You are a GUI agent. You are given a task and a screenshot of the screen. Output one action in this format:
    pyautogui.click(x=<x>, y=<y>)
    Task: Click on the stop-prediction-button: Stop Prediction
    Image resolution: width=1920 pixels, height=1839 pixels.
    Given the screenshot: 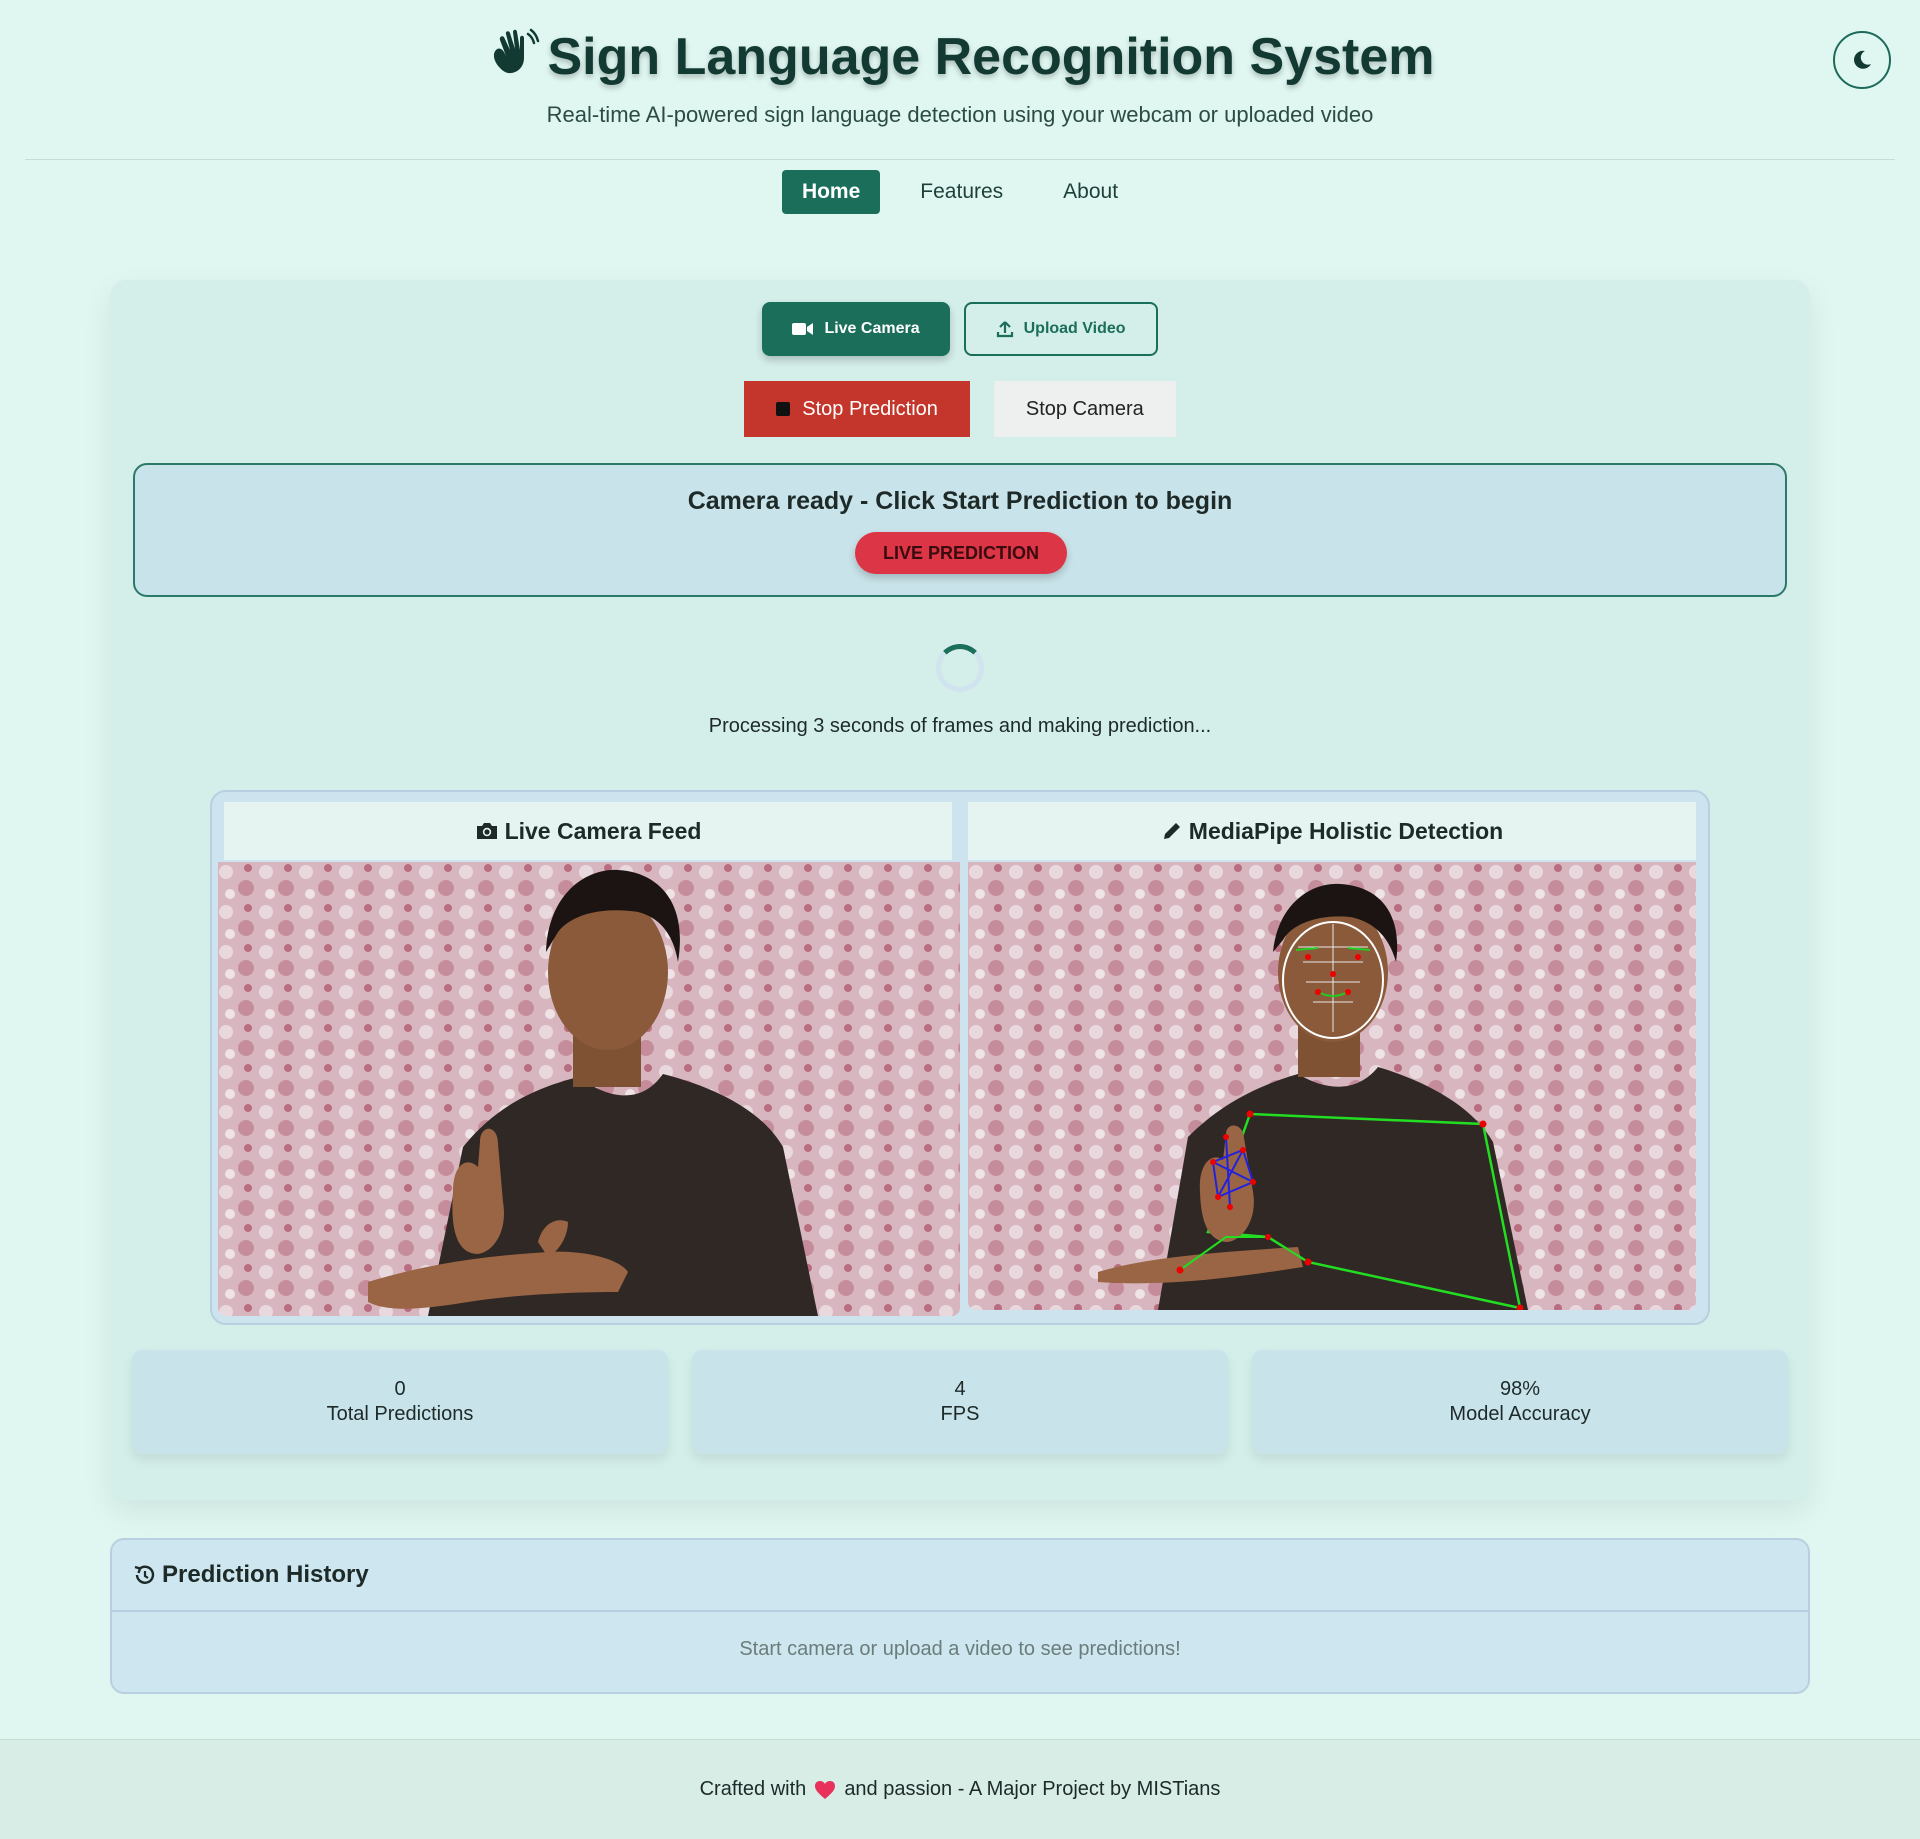 What is the action you would take?
    pyautogui.click(x=857, y=409)
    